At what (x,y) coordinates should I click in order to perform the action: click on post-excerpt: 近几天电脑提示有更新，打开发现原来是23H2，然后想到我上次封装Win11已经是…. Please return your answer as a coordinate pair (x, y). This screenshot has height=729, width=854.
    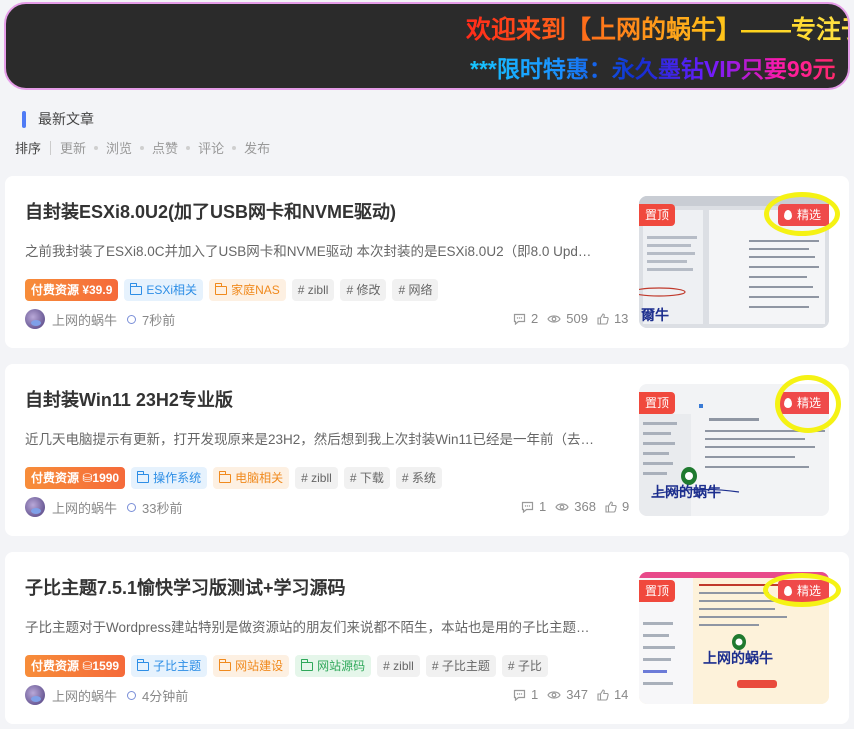
    Looking at the image, I should click on (310, 439).